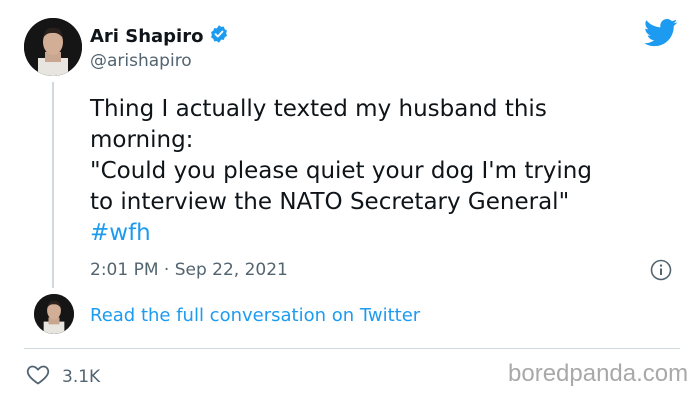 Image resolution: width=700 pixels, height=400 pixels. Describe the element at coordinates (385, 233) in the screenshot. I see `hashtag-link: #wfh` at that location.